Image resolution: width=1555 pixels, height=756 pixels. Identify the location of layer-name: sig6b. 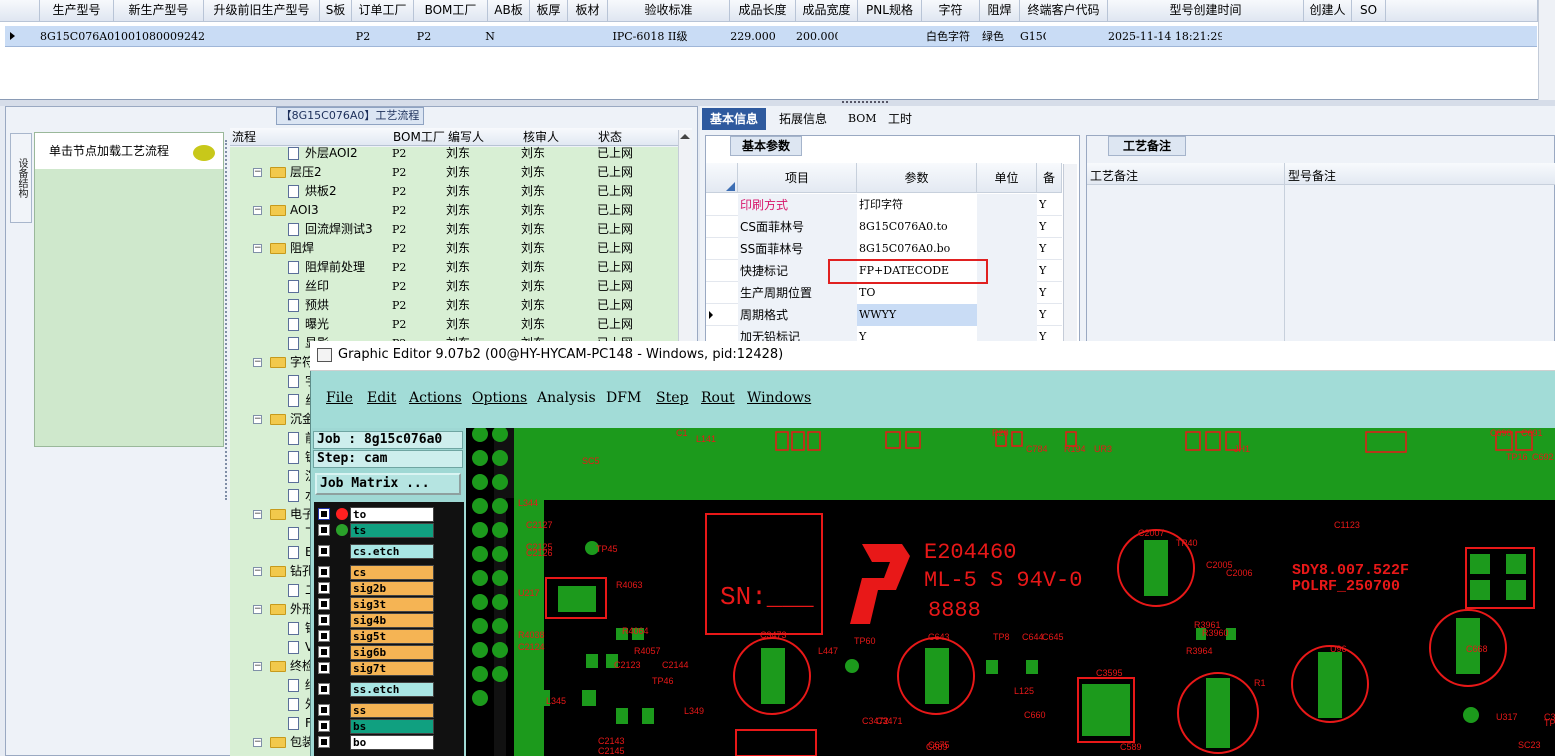
(392, 652).